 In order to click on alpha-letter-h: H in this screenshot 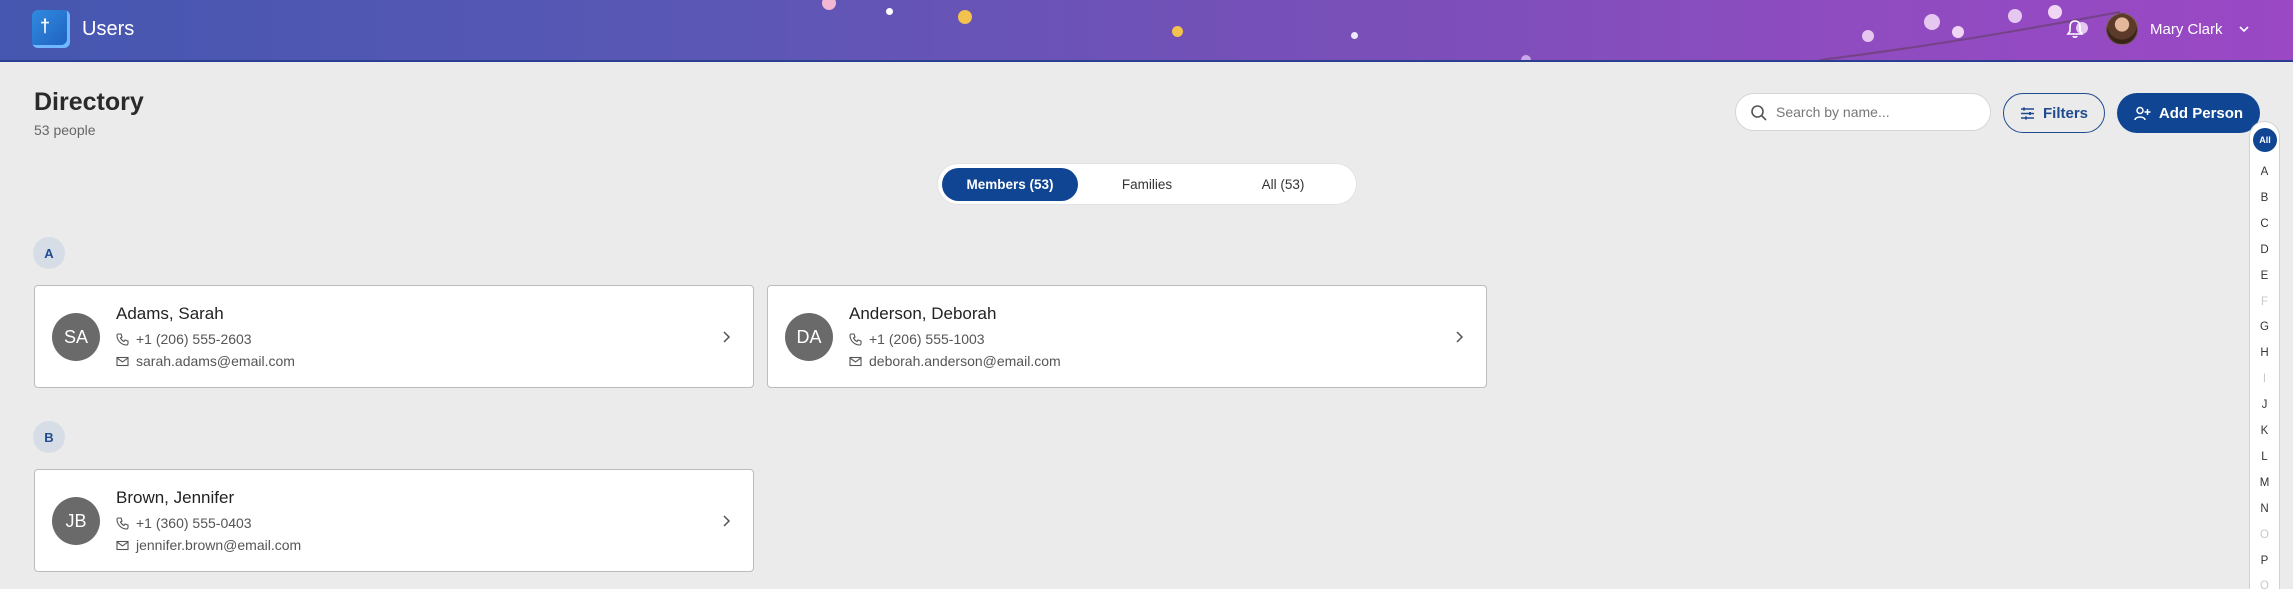, I will do `click(2264, 353)`.